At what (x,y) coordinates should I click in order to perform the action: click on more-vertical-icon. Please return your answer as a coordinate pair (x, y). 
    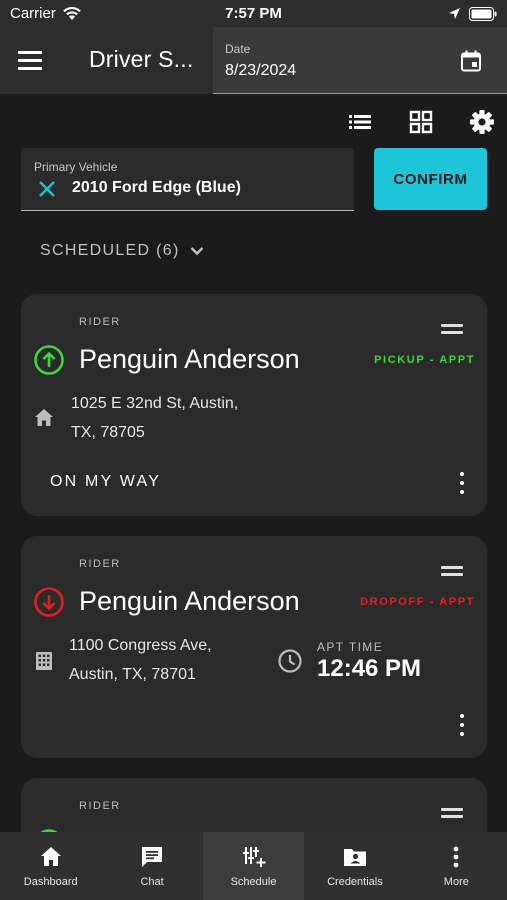
    Looking at the image, I should click on (456, 857).